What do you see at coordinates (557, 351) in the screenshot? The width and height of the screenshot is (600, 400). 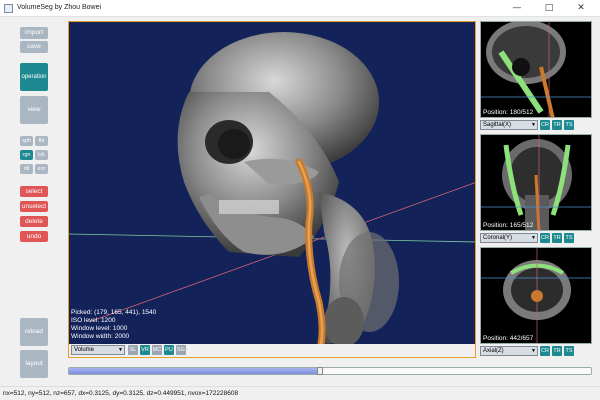 I see `axial-chip-tr: TR` at bounding box center [557, 351].